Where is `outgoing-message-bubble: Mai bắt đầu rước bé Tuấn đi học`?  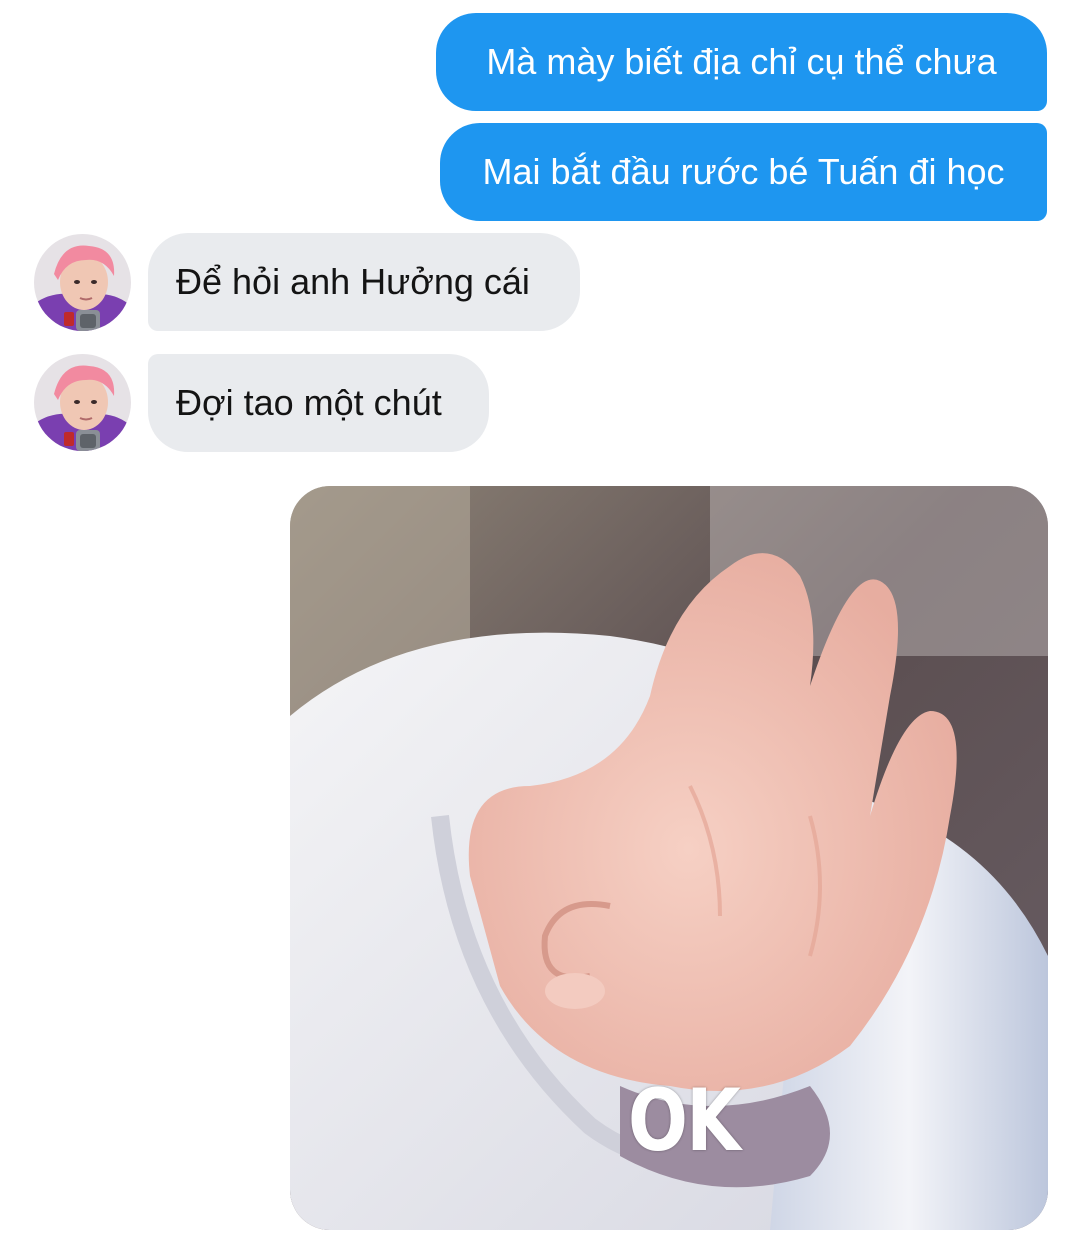 outgoing-message-bubble: Mai bắt đầu rước bé Tuấn đi học is located at coordinates (743, 172).